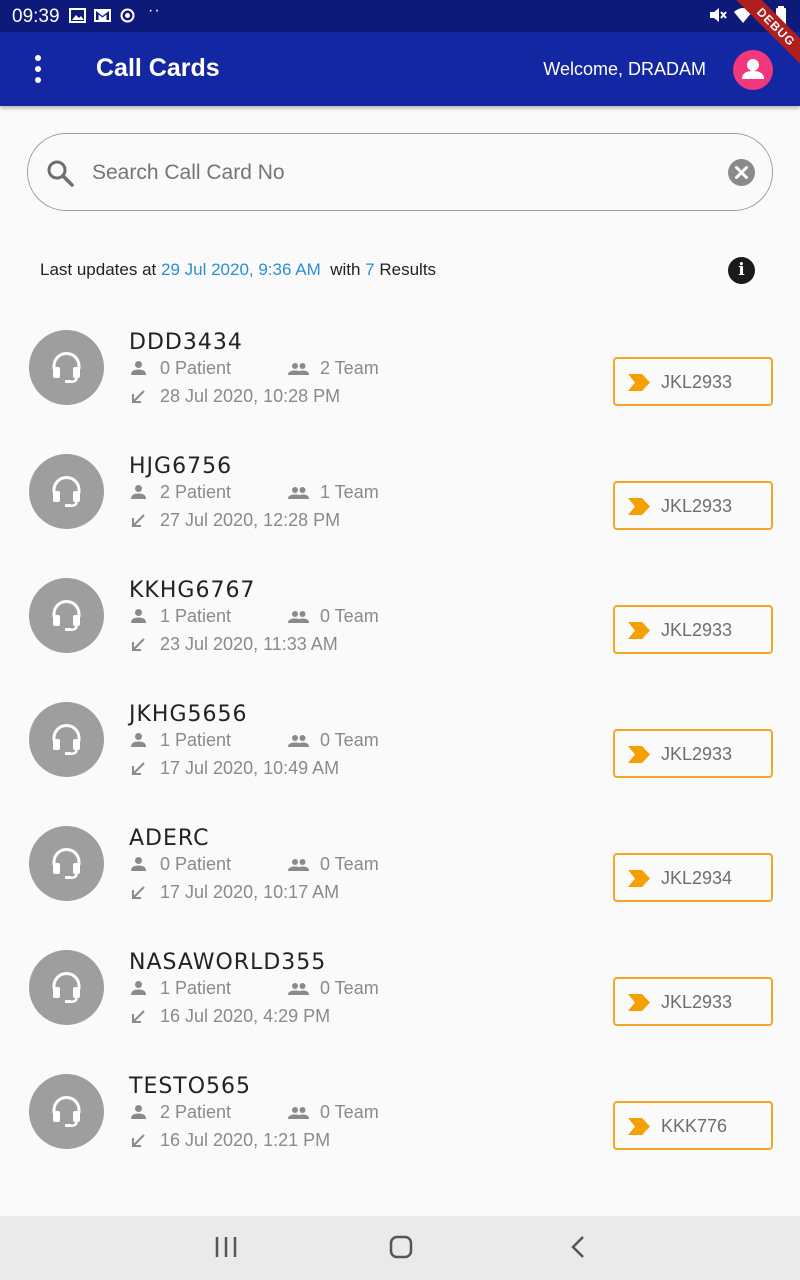 The image size is (800, 1280). Describe the element at coordinates (98, 269) in the screenshot. I see `last-update-prefix: Last updates at` at that location.